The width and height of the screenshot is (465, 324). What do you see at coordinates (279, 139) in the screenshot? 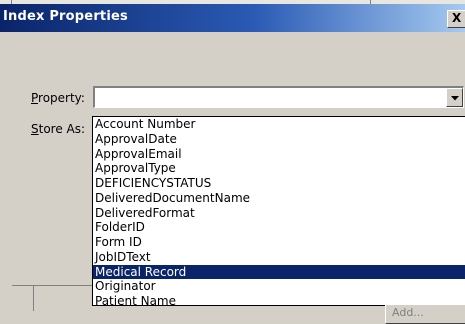
I see `dropdown-option: ApprovalDate` at bounding box center [279, 139].